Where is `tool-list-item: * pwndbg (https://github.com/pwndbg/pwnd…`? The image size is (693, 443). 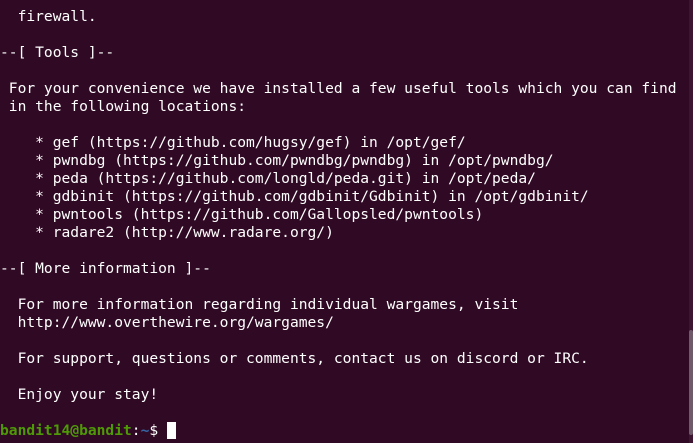 tool-list-item: * pwndbg (https://github.com/pwndbg/pwnd… is located at coordinates (277, 160).